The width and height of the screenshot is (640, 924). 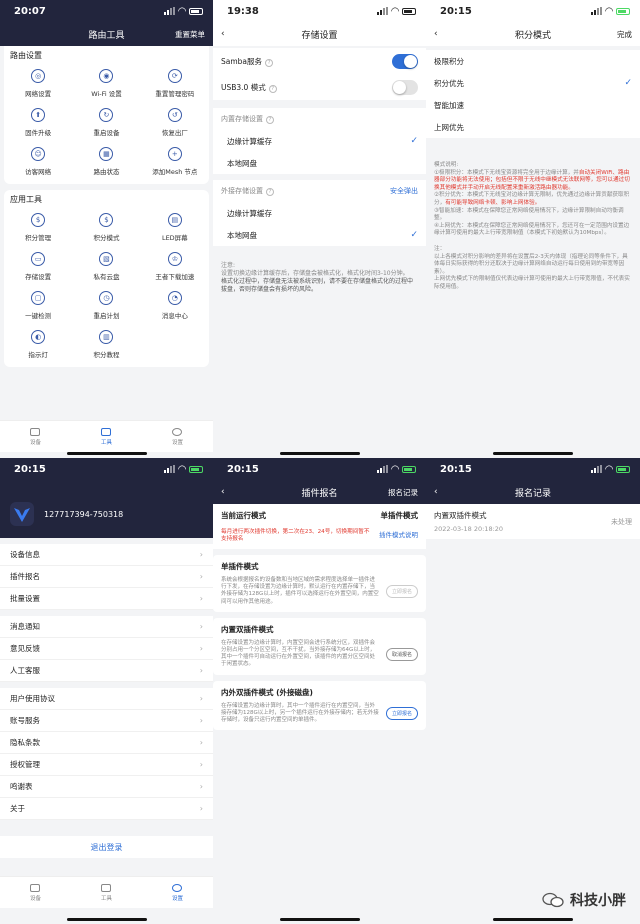 What do you see at coordinates (106, 743) in the screenshot?
I see `settings-list-item: 隐私条款 ›` at bounding box center [106, 743].